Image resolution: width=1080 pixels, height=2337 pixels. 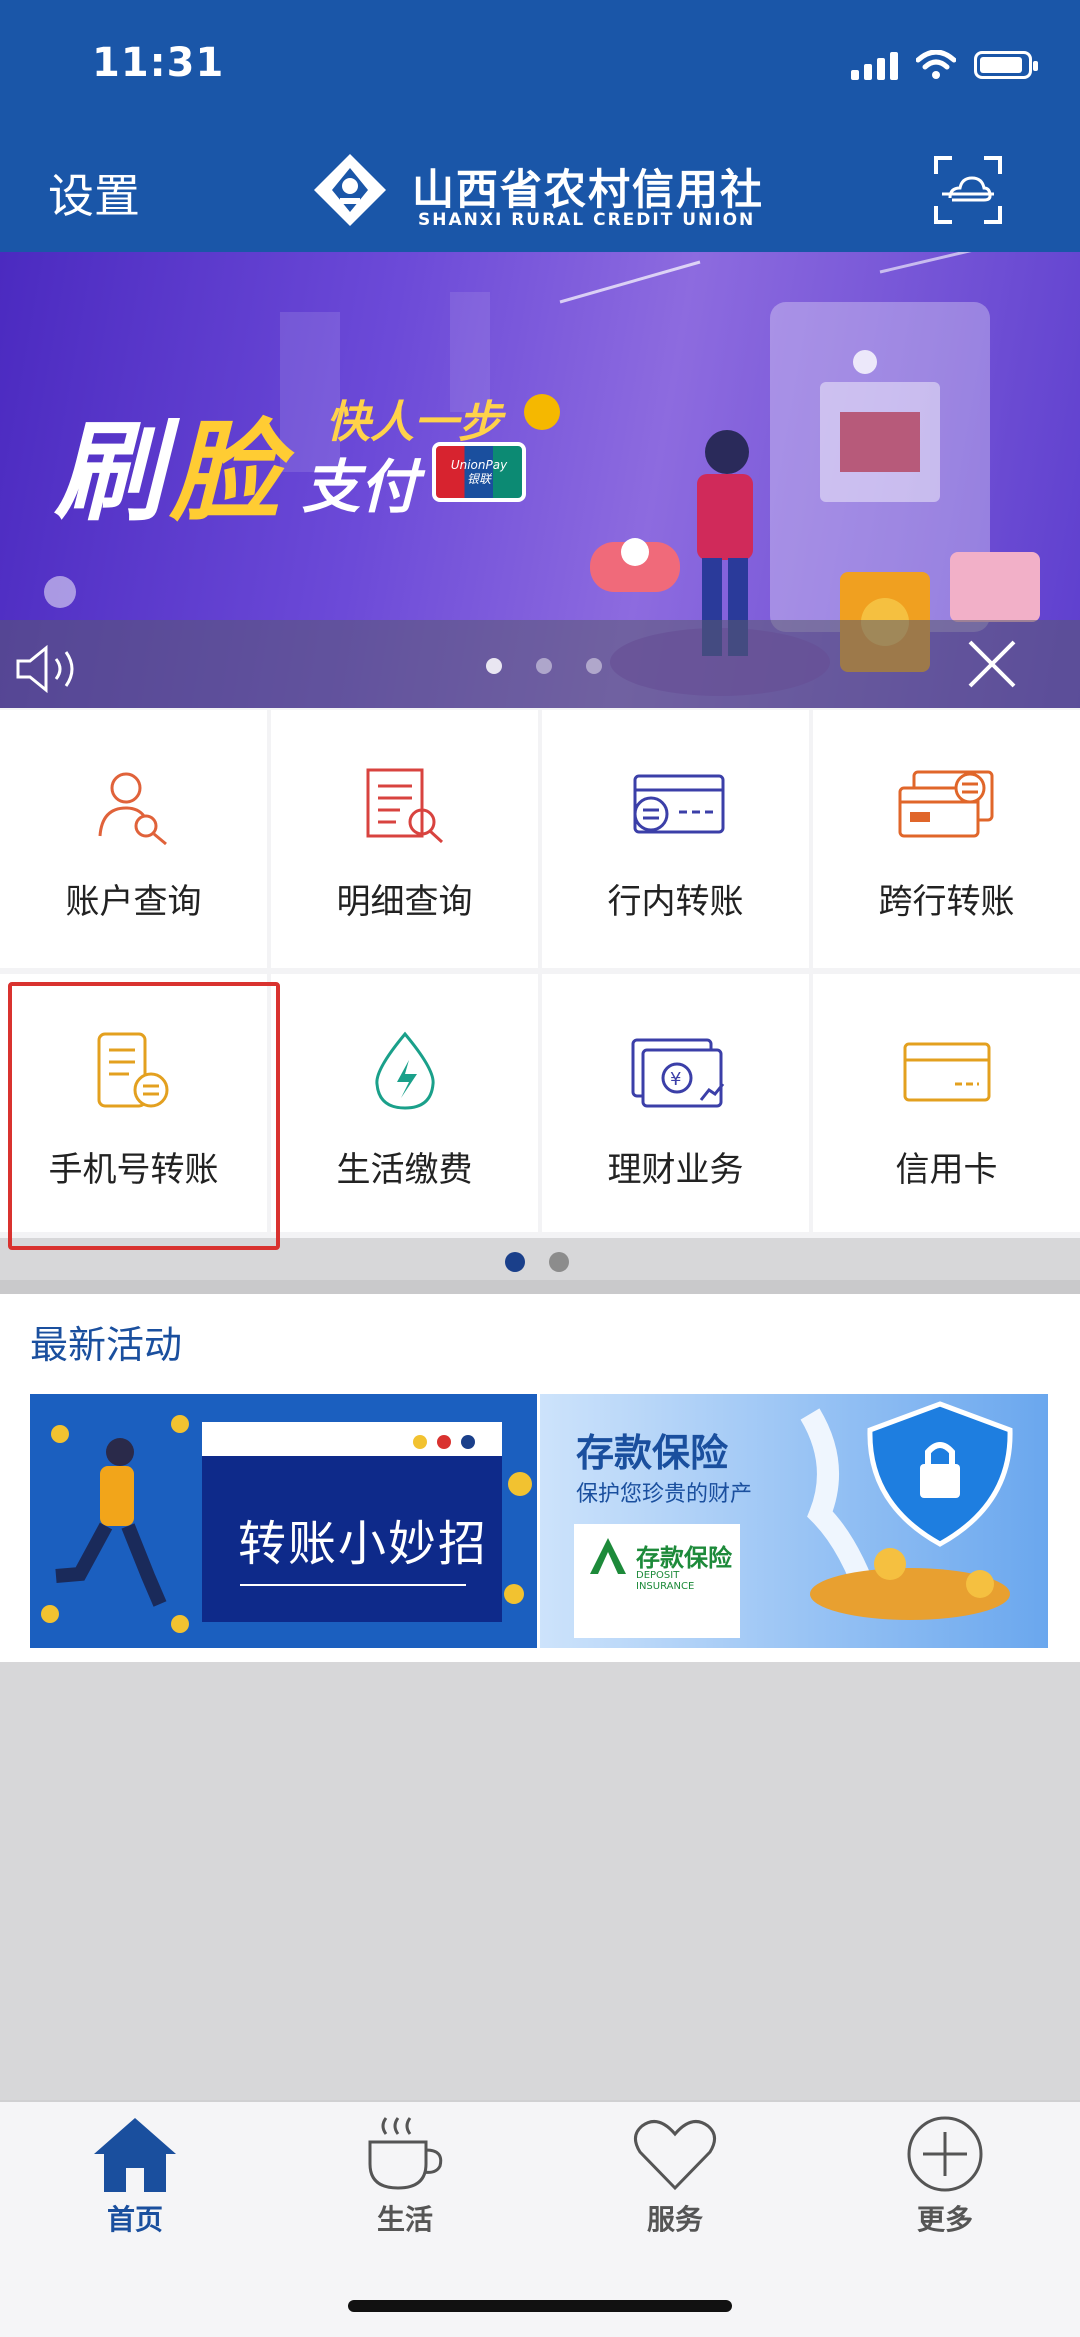 I want to click on banner-page-indicator, so click(x=544, y=666).